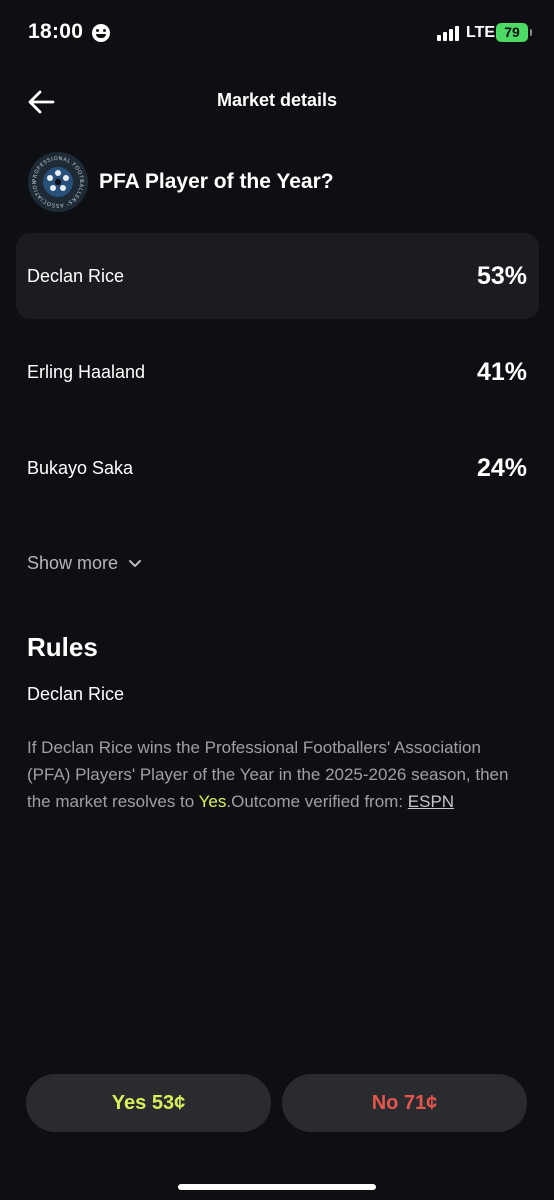 This screenshot has width=554, height=1200. What do you see at coordinates (86, 372) in the screenshot?
I see `outcome-name: Erling Haaland` at bounding box center [86, 372].